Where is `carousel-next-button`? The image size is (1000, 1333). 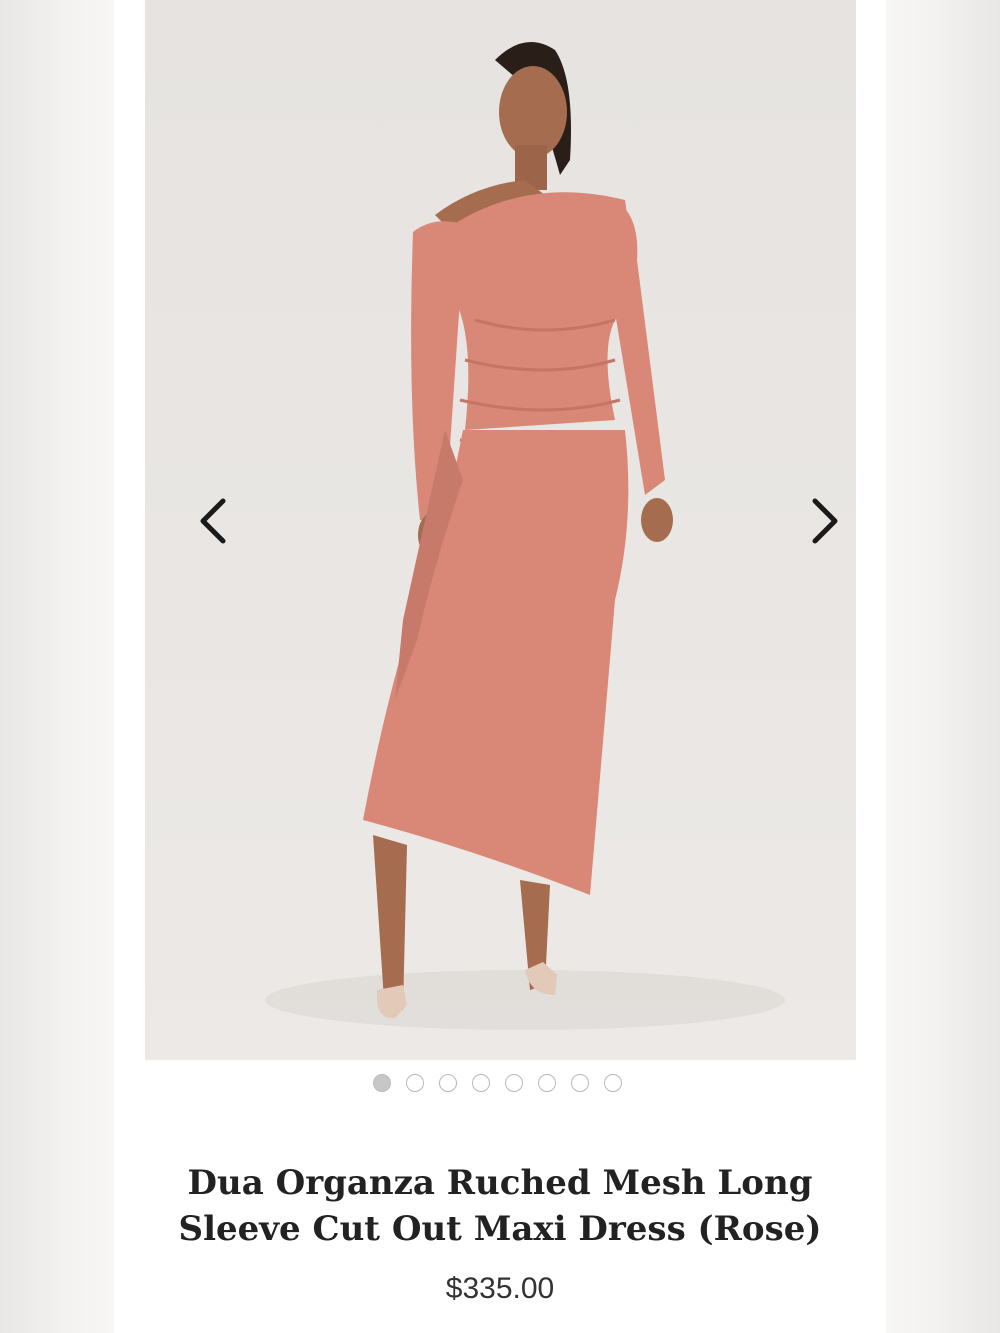 carousel-next-button is located at coordinates (831, 525).